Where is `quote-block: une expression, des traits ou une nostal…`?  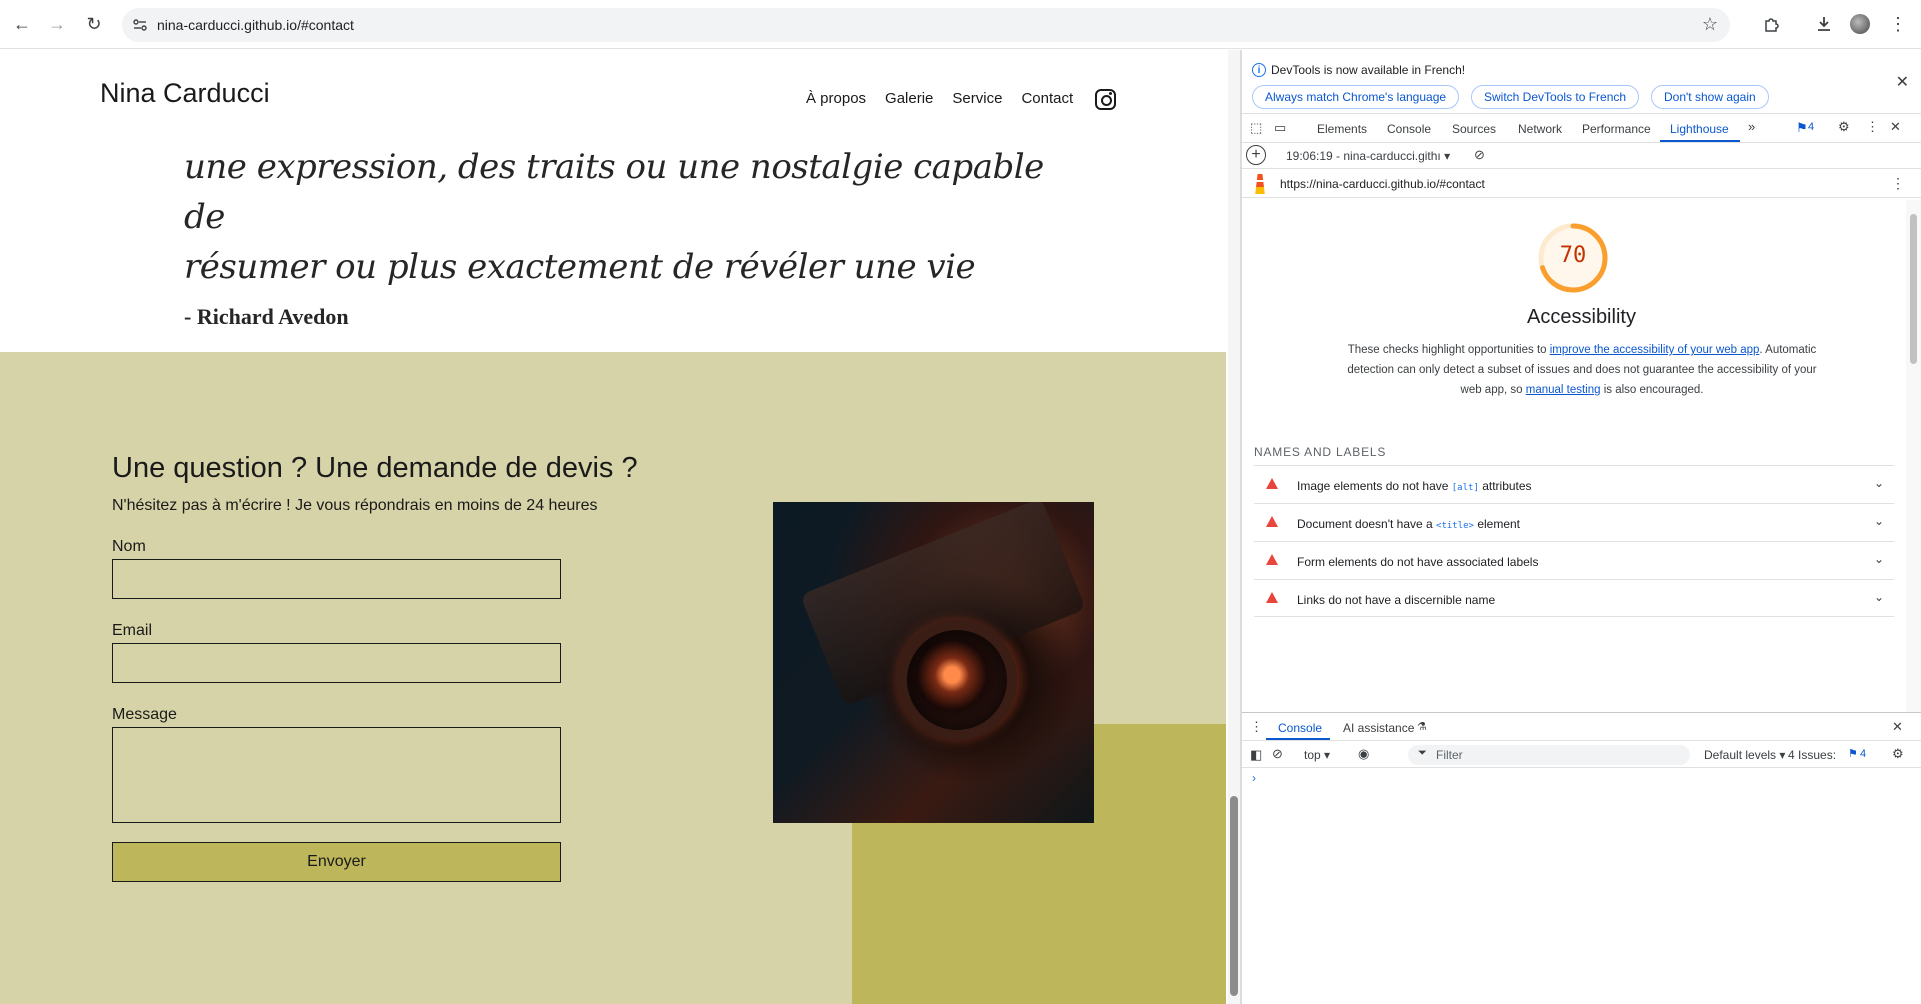 quote-block: une expression, des traits ou une nostal… is located at coordinates (634, 236).